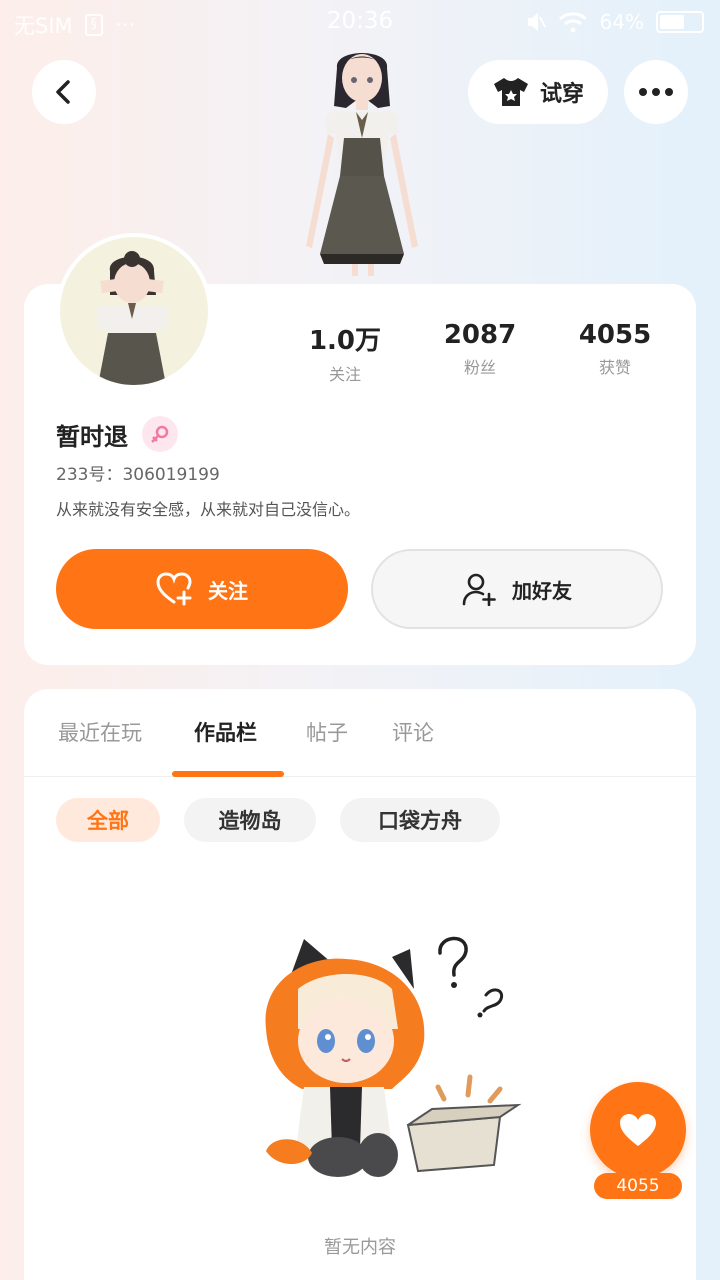 The width and height of the screenshot is (720, 1280). What do you see at coordinates (108, 820) in the screenshot?
I see `filter-chip-all: 全部` at bounding box center [108, 820].